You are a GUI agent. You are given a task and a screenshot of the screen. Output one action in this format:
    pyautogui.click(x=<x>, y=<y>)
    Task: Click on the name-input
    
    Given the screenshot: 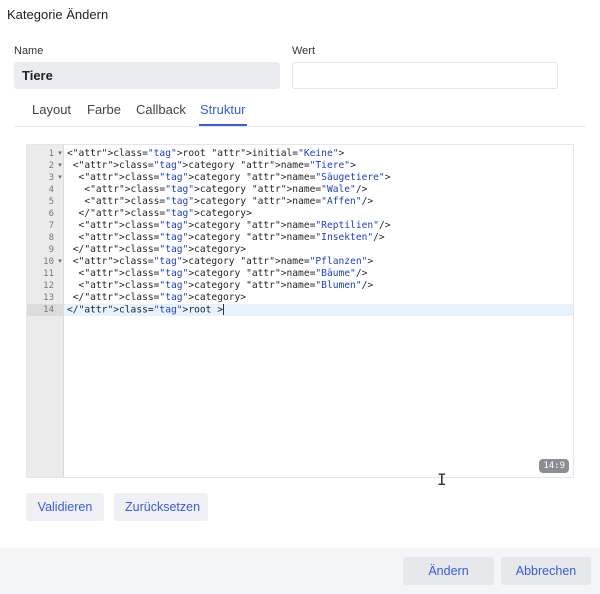 What is the action you would take?
    pyautogui.click(x=147, y=75)
    